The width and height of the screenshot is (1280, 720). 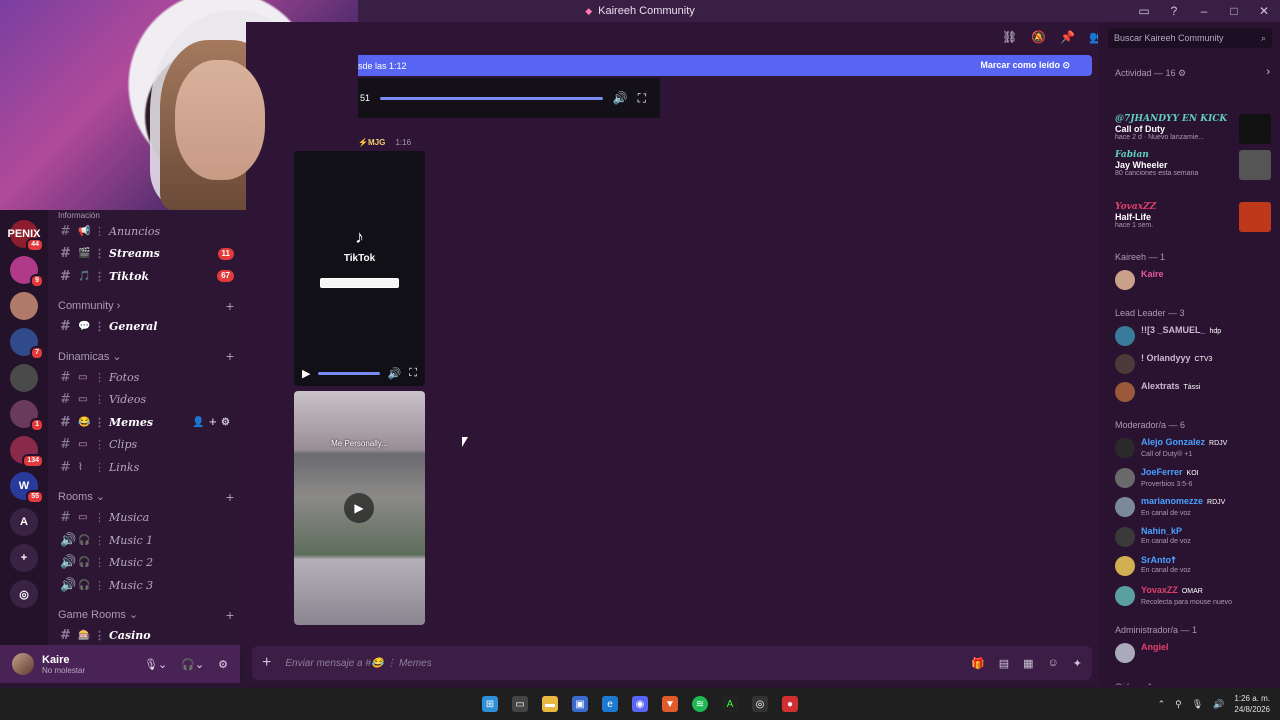 I want to click on message-author: ⚡MJG, so click(x=371, y=142).